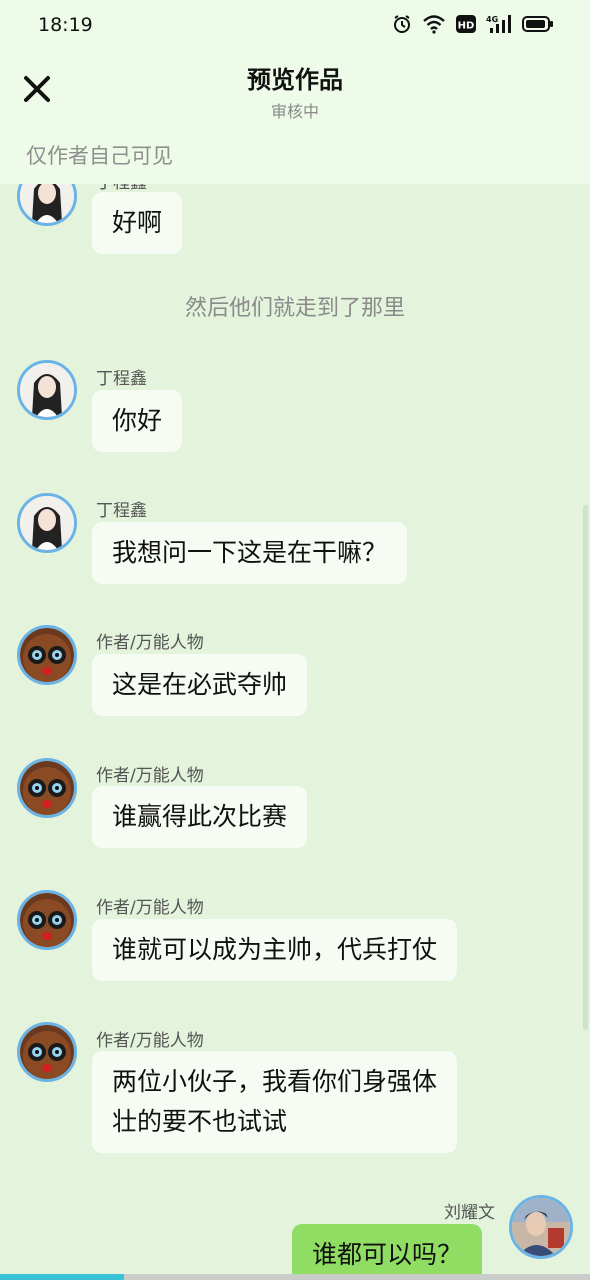 The image size is (590, 1280). Describe the element at coordinates (65, 25) in the screenshot. I see `status-time: 18:19` at that location.